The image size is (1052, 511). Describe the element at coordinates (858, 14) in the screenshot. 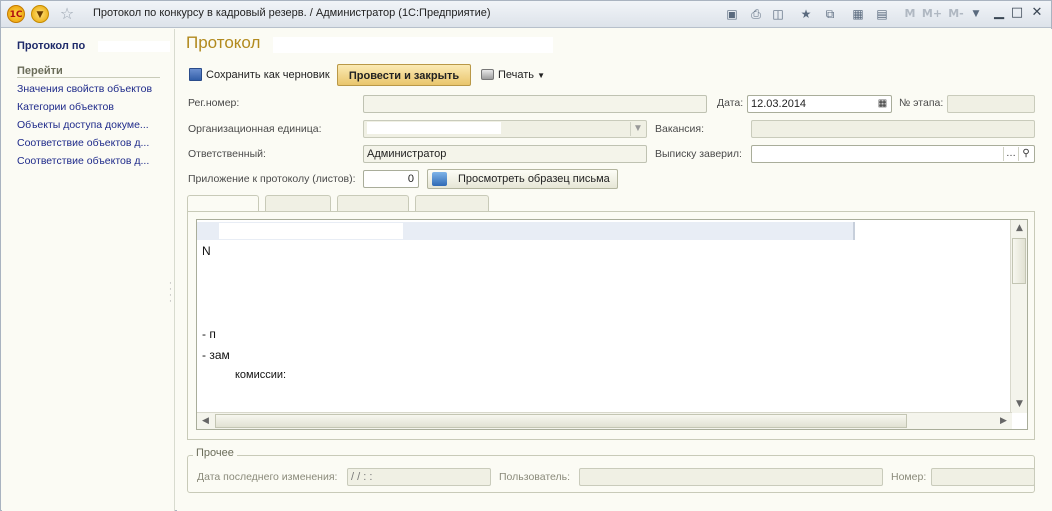

I see `calculator-icon: ▦` at that location.